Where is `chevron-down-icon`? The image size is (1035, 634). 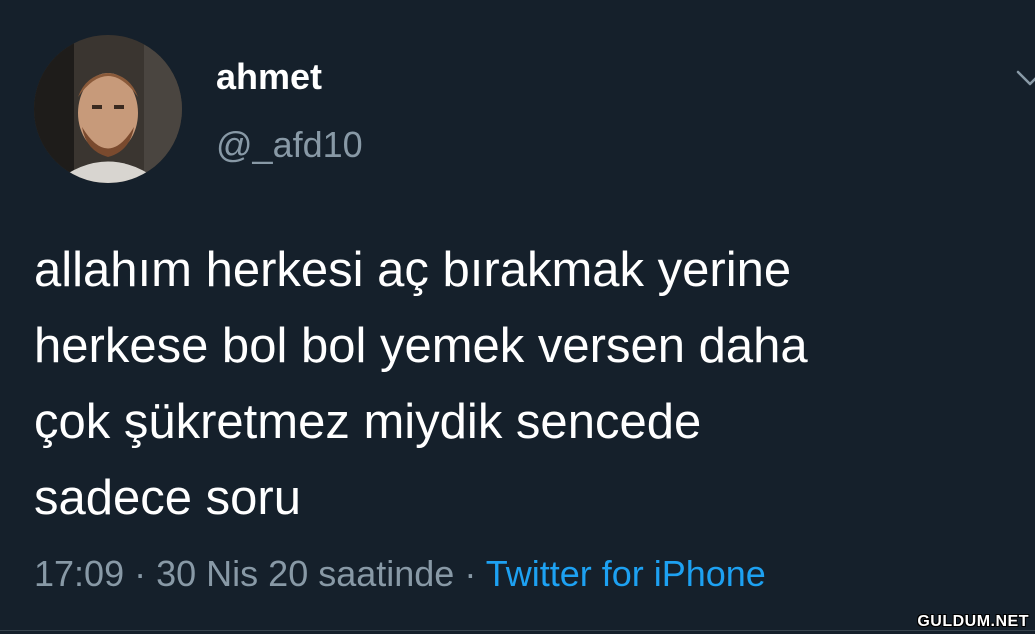 chevron-down-icon is located at coordinates (1024, 77).